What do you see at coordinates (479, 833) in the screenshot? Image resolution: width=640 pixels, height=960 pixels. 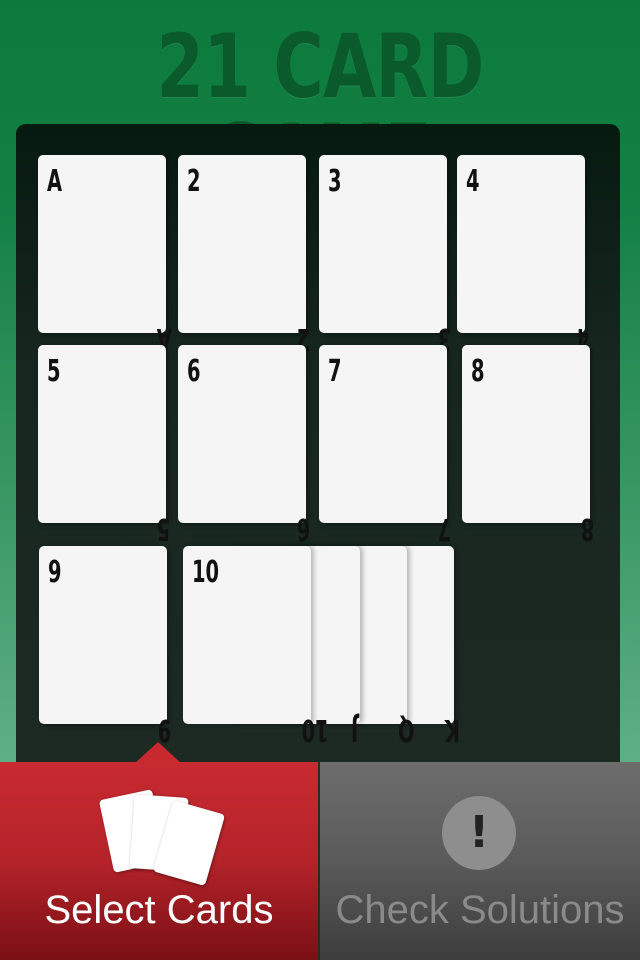 I see `exclamation-icon: !` at bounding box center [479, 833].